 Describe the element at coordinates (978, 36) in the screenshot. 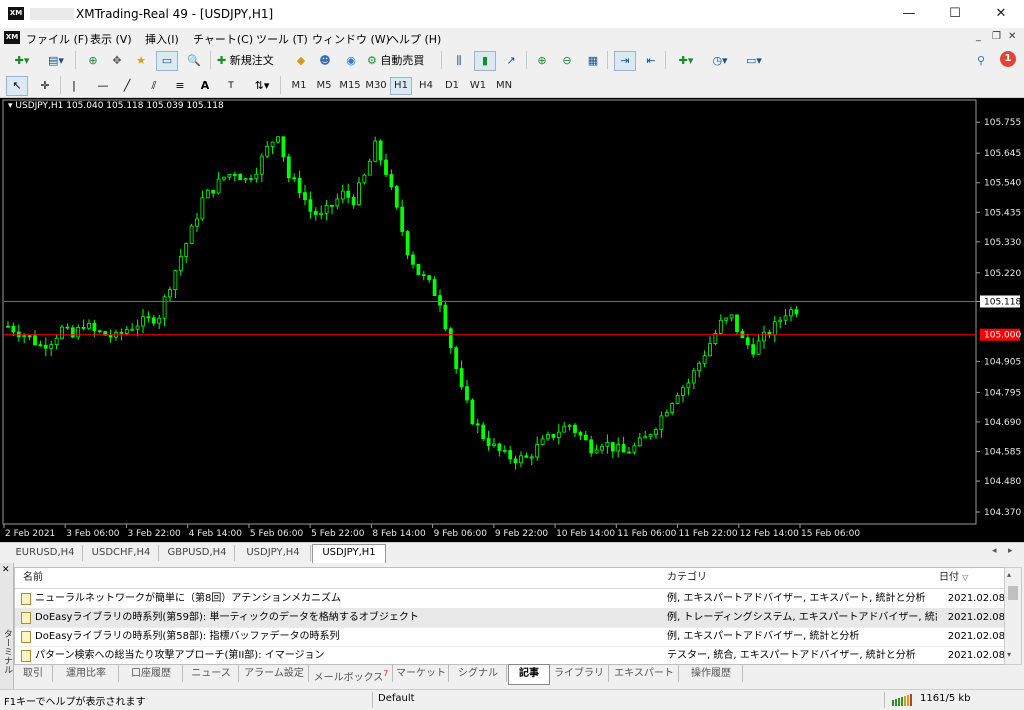

I see `mdi-minimize-button: _` at that location.